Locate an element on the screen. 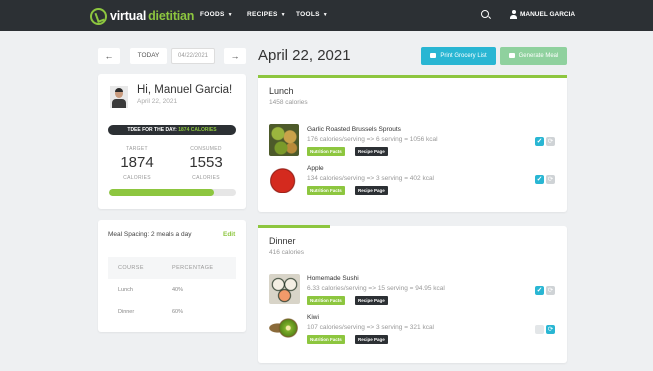  document-icon is located at coordinates (511, 55).